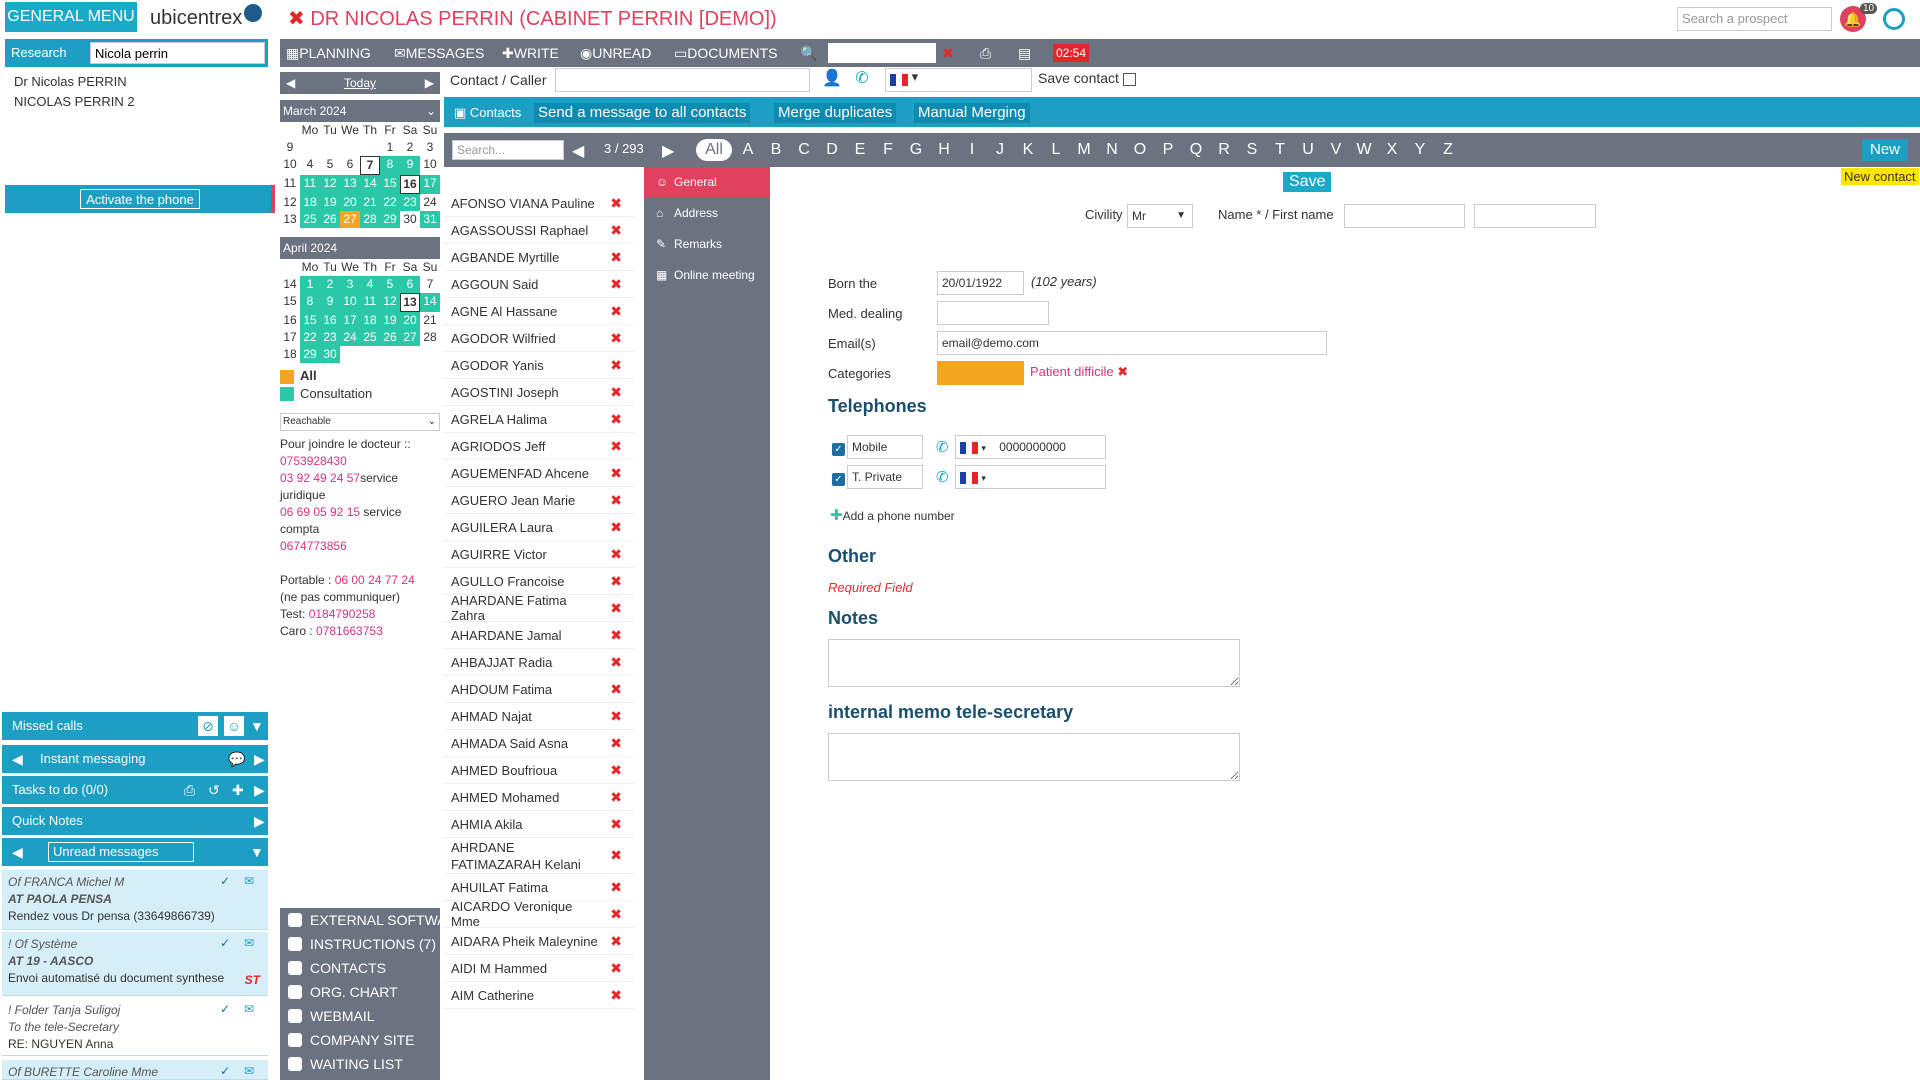 This screenshot has width=1920, height=1080. Describe the element at coordinates (74, 82) in the screenshot. I see `research-result: Dr Nicolas PERRIN` at that location.